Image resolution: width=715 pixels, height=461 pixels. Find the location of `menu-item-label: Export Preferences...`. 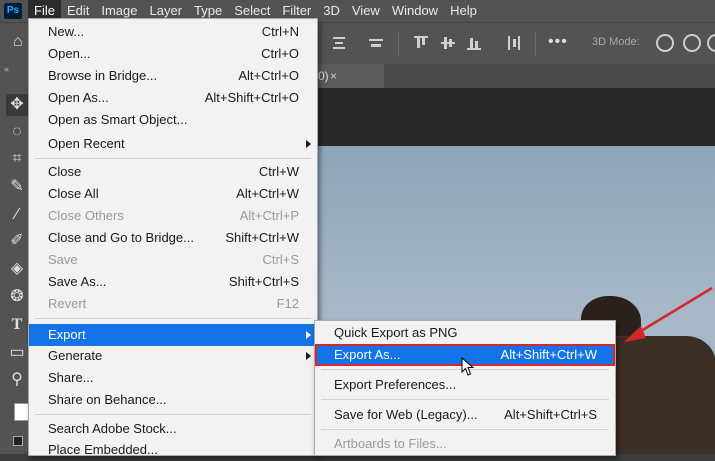

menu-item-label: Export Preferences... is located at coordinates (395, 384).